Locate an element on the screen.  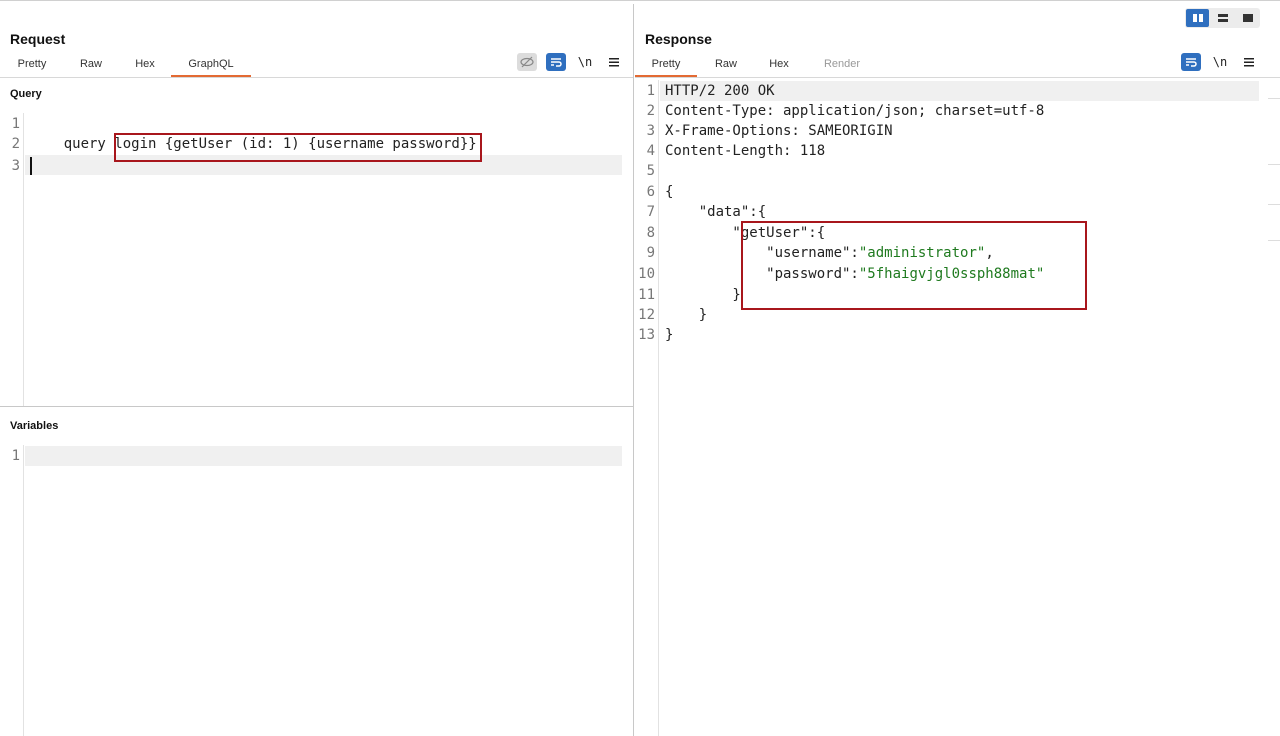
line-code: Content-Length: 118 is located at coordinates (745, 151).